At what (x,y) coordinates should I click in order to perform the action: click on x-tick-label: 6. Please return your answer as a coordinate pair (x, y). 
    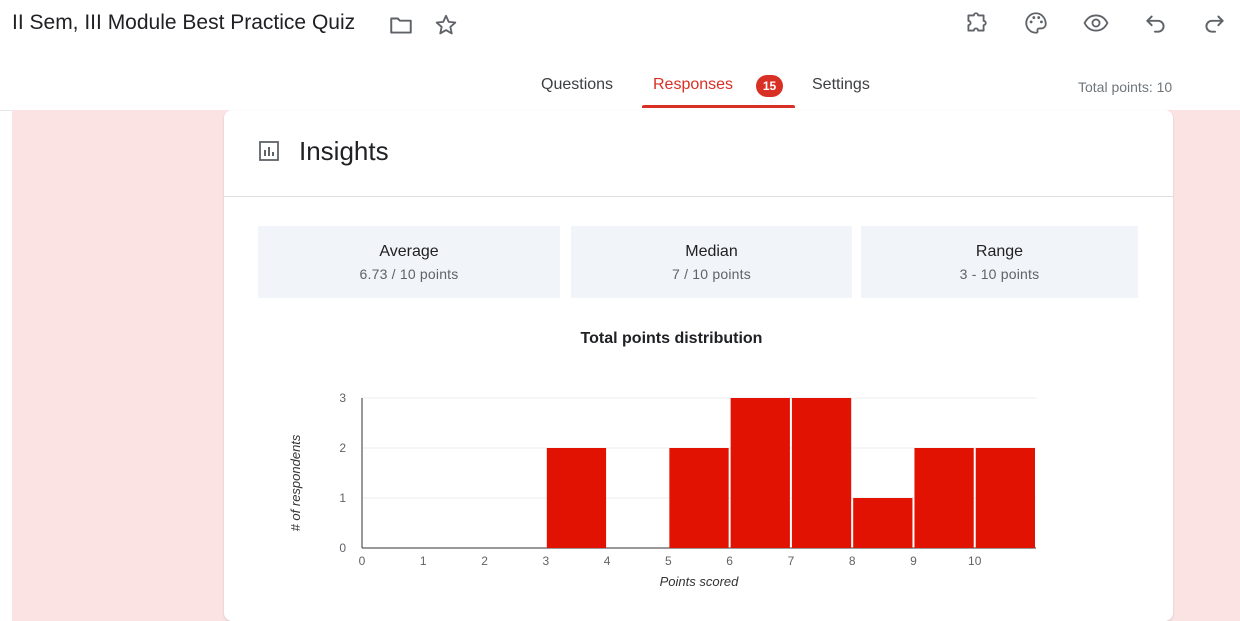
    Looking at the image, I should click on (729, 561).